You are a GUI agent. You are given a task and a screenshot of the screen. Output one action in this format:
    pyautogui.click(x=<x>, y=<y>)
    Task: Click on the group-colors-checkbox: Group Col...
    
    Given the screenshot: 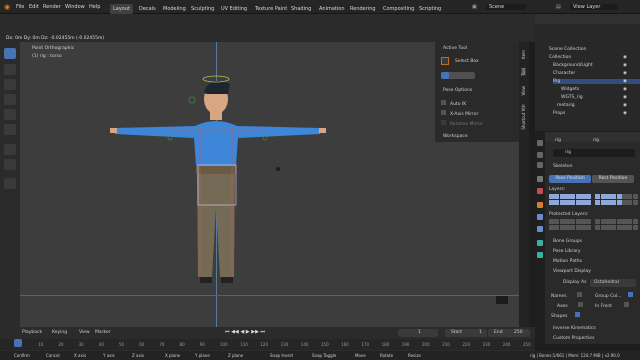 What is the action you would take?
    pyautogui.click(x=614, y=295)
    